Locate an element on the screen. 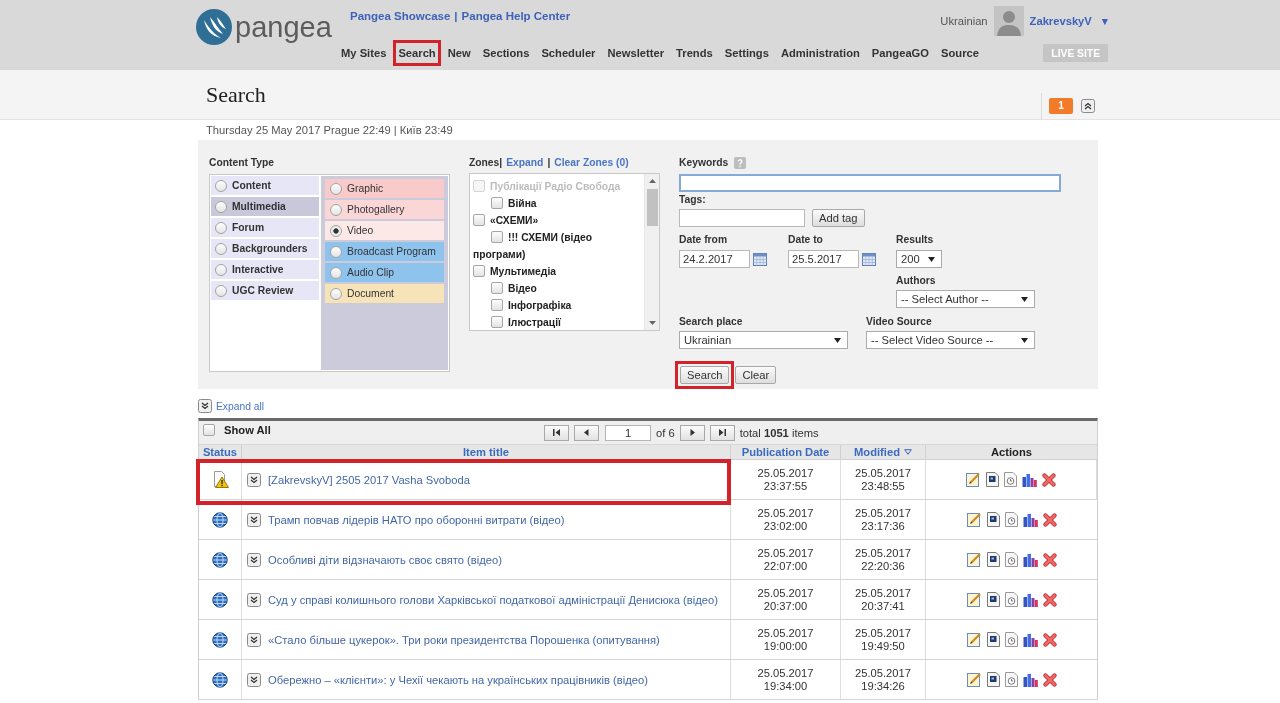  nav-link: Search is located at coordinates (417, 53).